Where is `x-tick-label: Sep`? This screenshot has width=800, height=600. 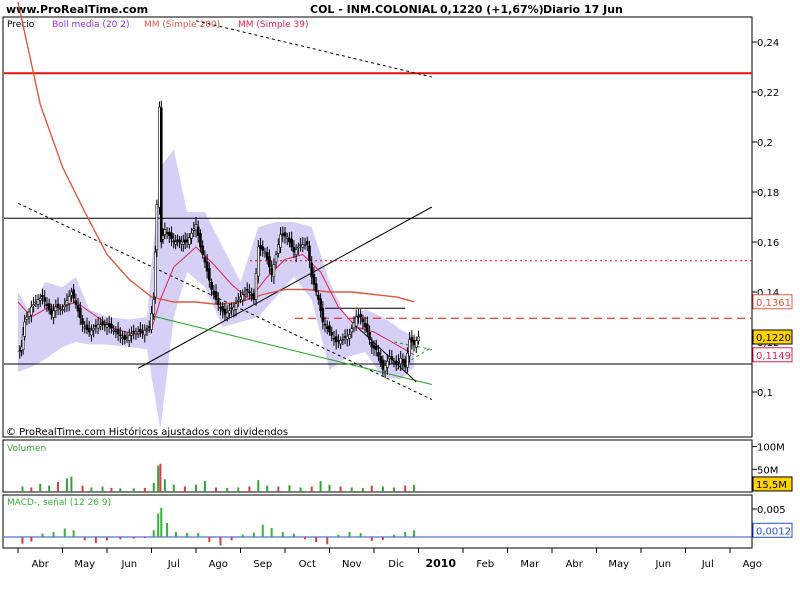
x-tick-label: Sep is located at coordinates (262, 564).